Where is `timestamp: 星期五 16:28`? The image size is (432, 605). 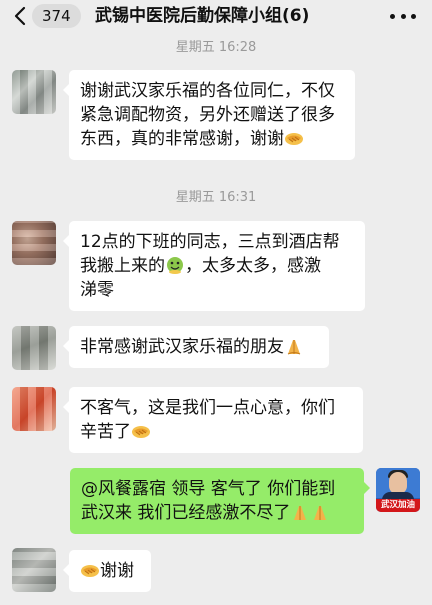
timestamp: 星期五 16:28 is located at coordinates (216, 47).